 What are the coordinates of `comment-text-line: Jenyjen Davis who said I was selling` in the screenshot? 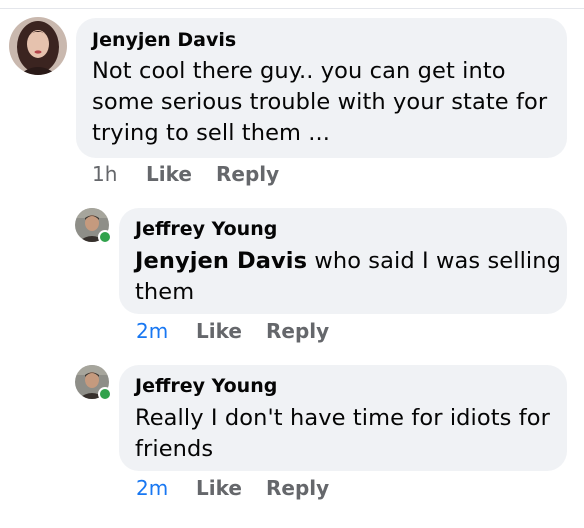 It's located at (348, 261).